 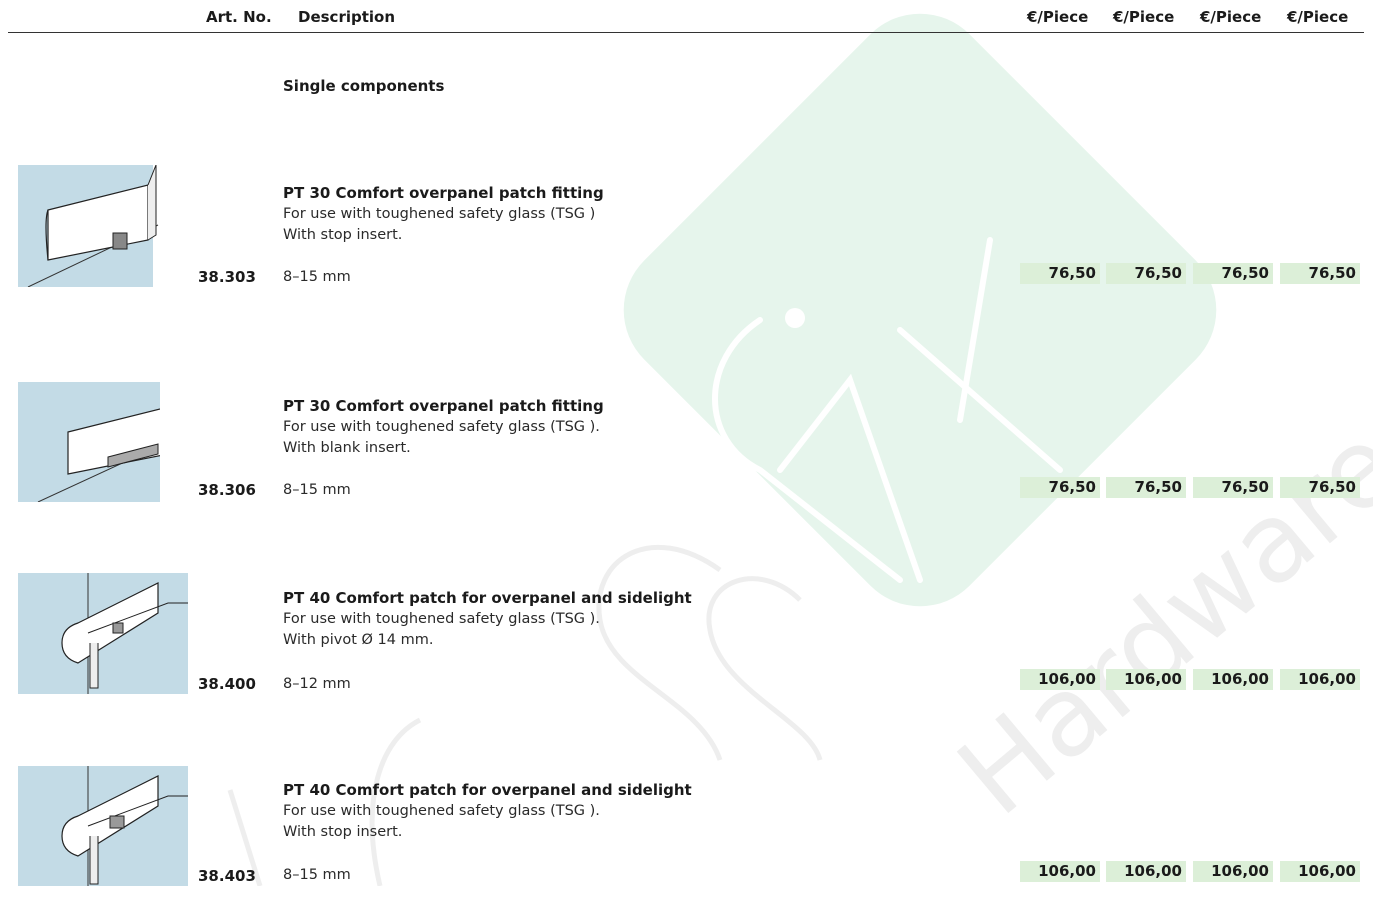 I want to click on product-image-pt30-blank, so click(x=89, y=442).